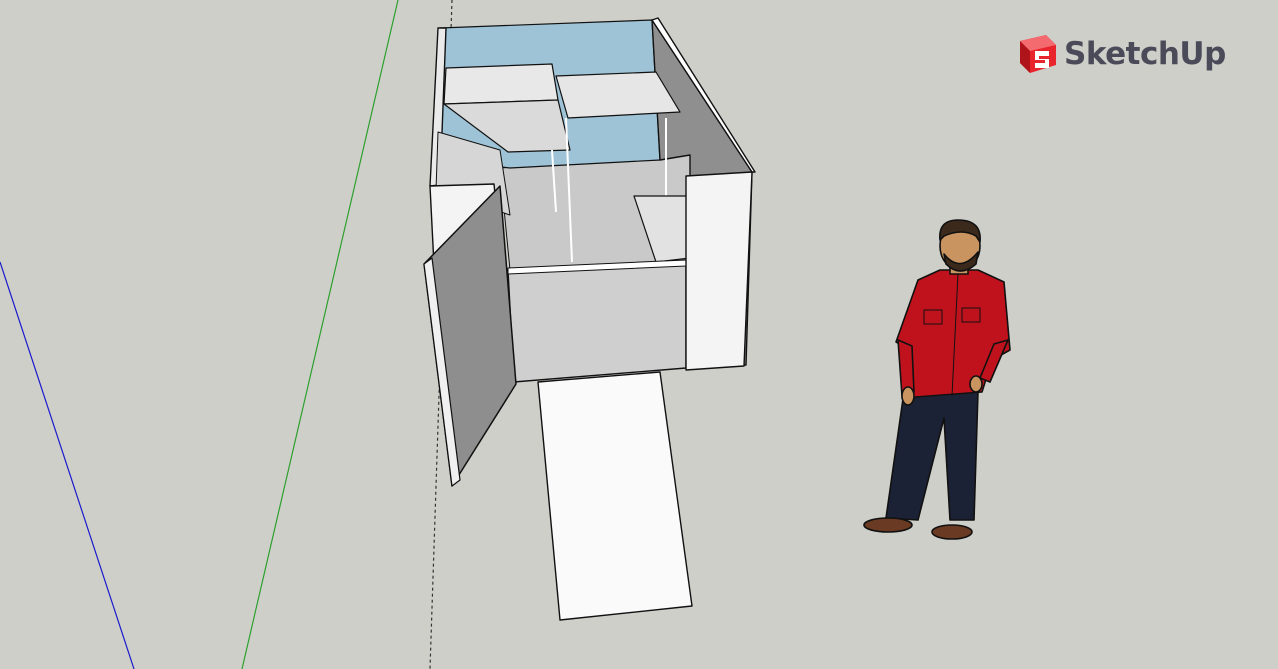  Describe the element at coordinates (67, 465) in the screenshot. I see `blue-axis` at that location.